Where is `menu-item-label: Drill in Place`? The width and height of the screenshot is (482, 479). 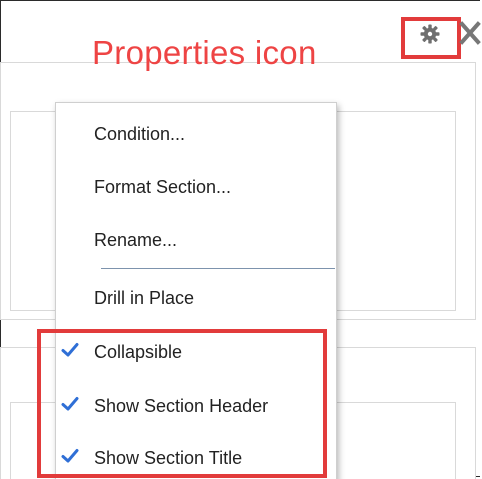
menu-item-label: Drill in Place is located at coordinates (144, 298).